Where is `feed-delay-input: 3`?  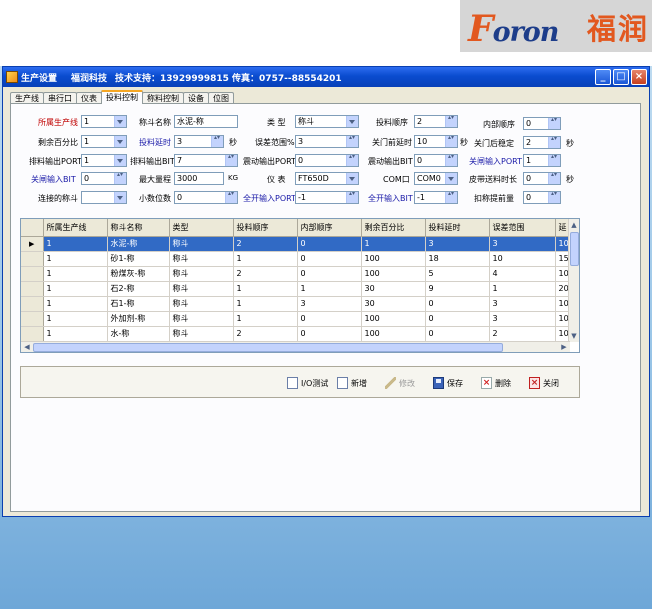
feed-delay-input: 3 is located at coordinates (199, 141).